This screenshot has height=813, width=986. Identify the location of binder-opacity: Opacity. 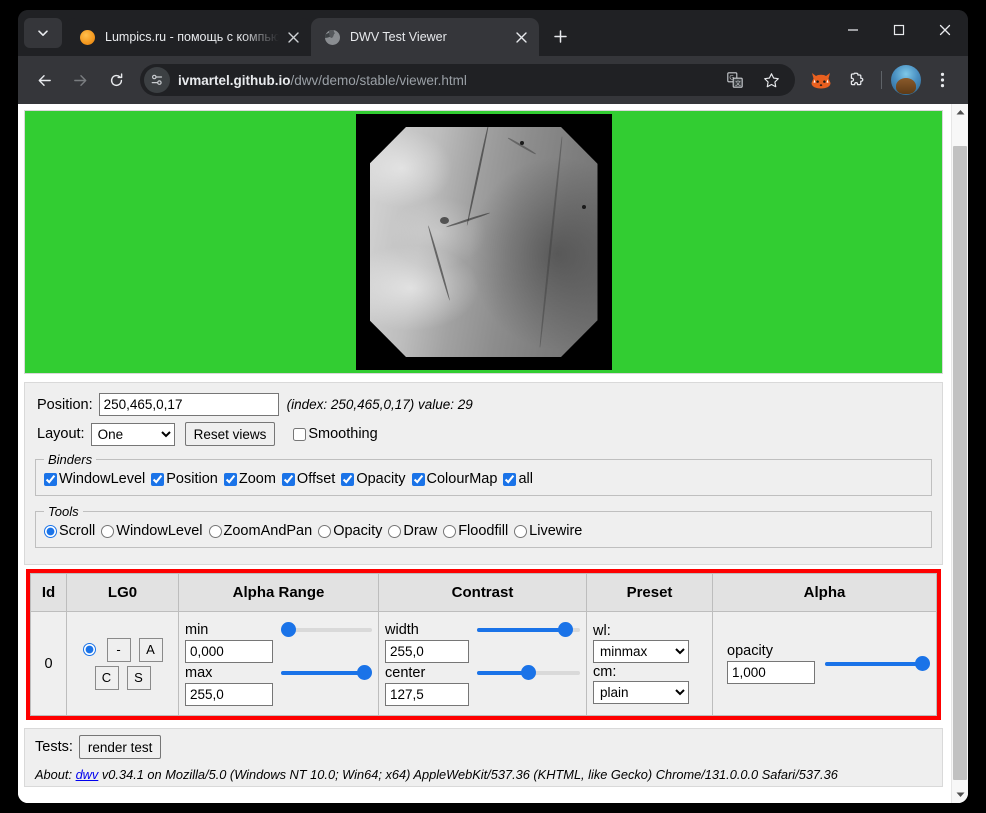
(373, 479).